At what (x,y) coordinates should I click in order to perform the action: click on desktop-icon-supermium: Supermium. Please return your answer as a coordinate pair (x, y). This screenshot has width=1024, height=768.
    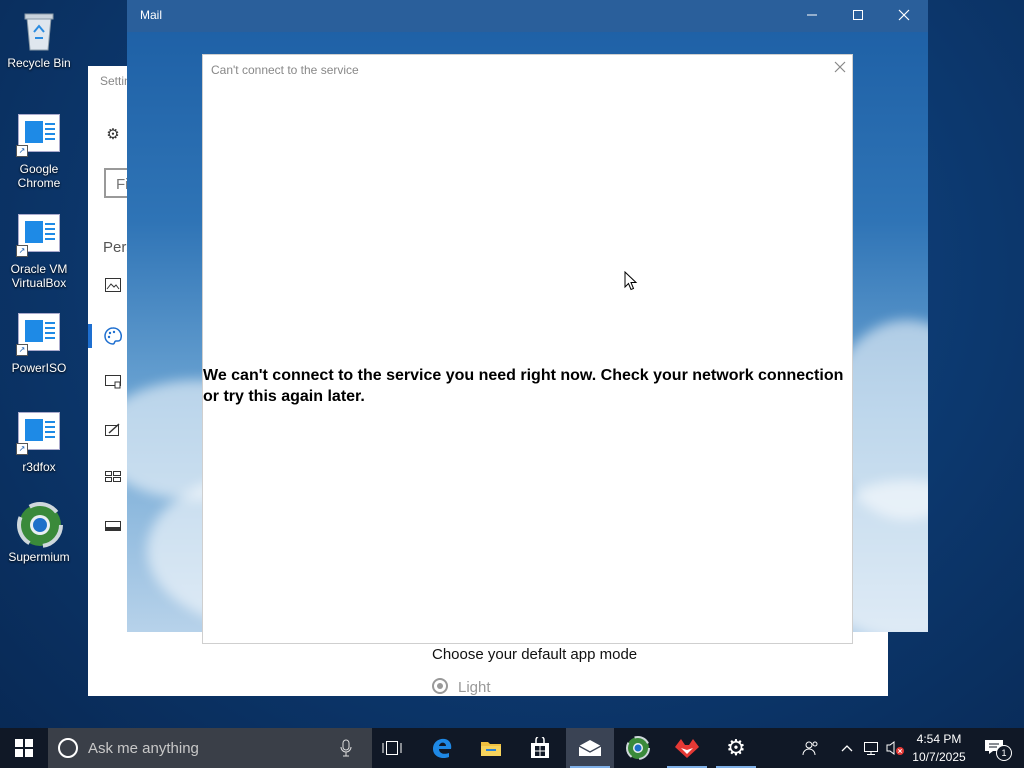
    Looking at the image, I should click on (39, 533).